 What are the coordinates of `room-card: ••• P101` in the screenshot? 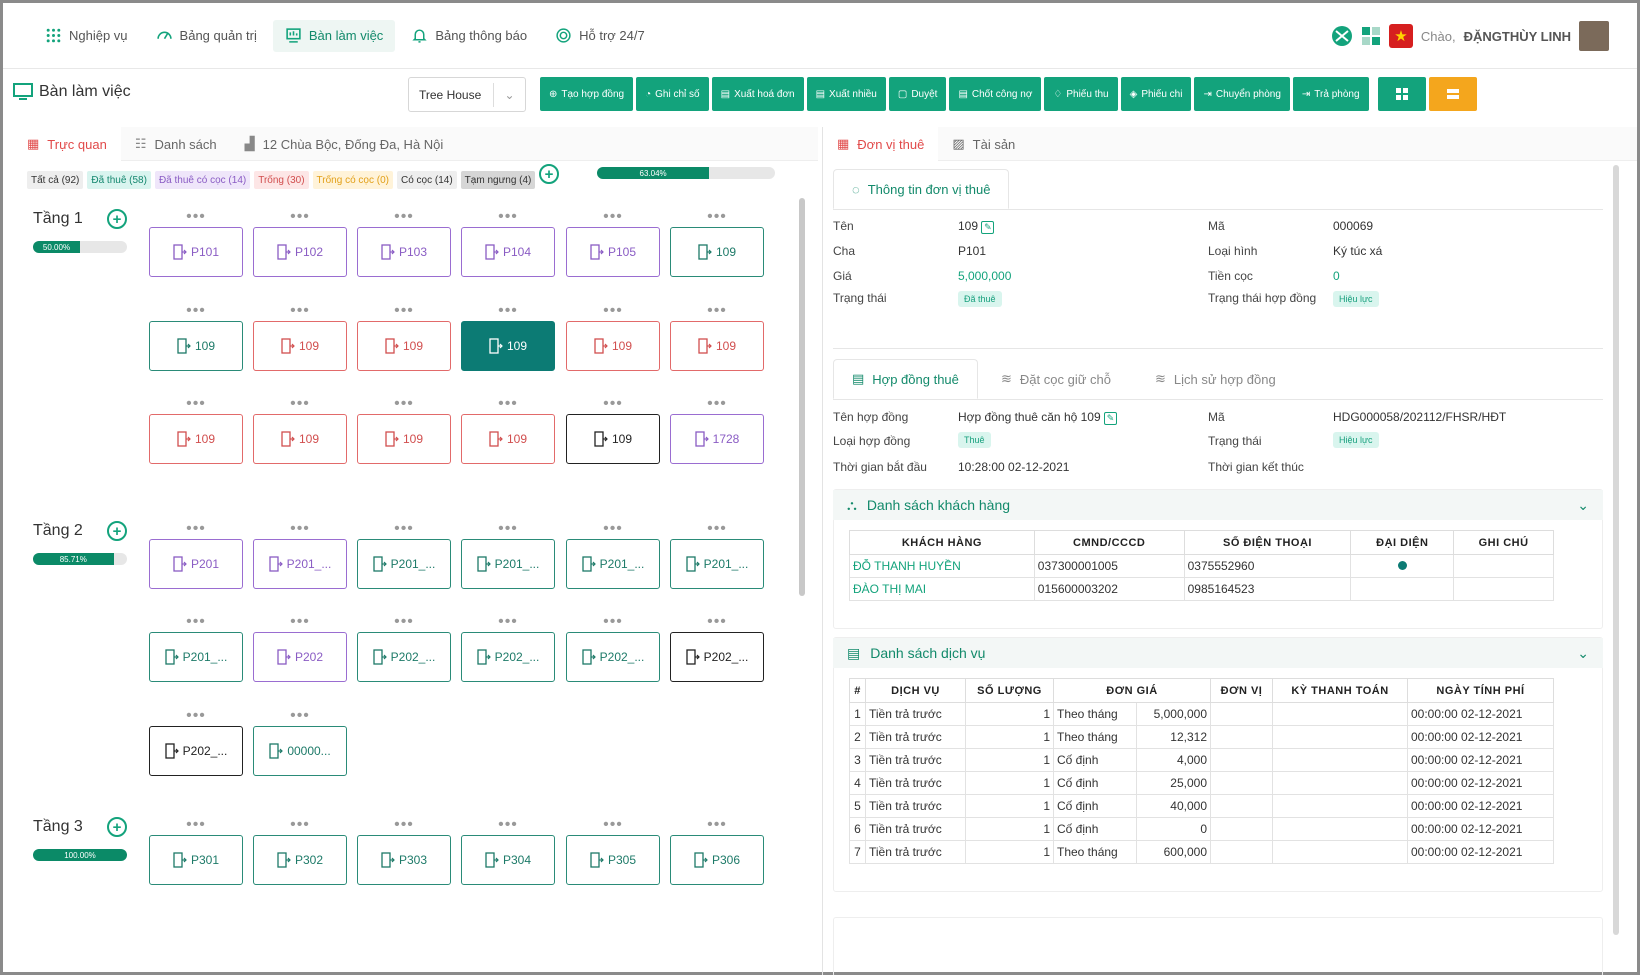 It's located at (196, 242).